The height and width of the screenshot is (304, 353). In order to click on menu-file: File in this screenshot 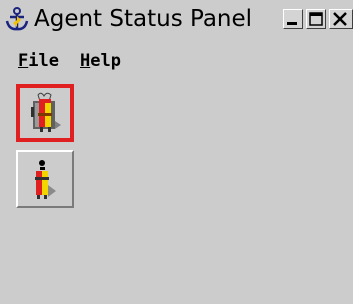, I will do `click(38, 61)`.